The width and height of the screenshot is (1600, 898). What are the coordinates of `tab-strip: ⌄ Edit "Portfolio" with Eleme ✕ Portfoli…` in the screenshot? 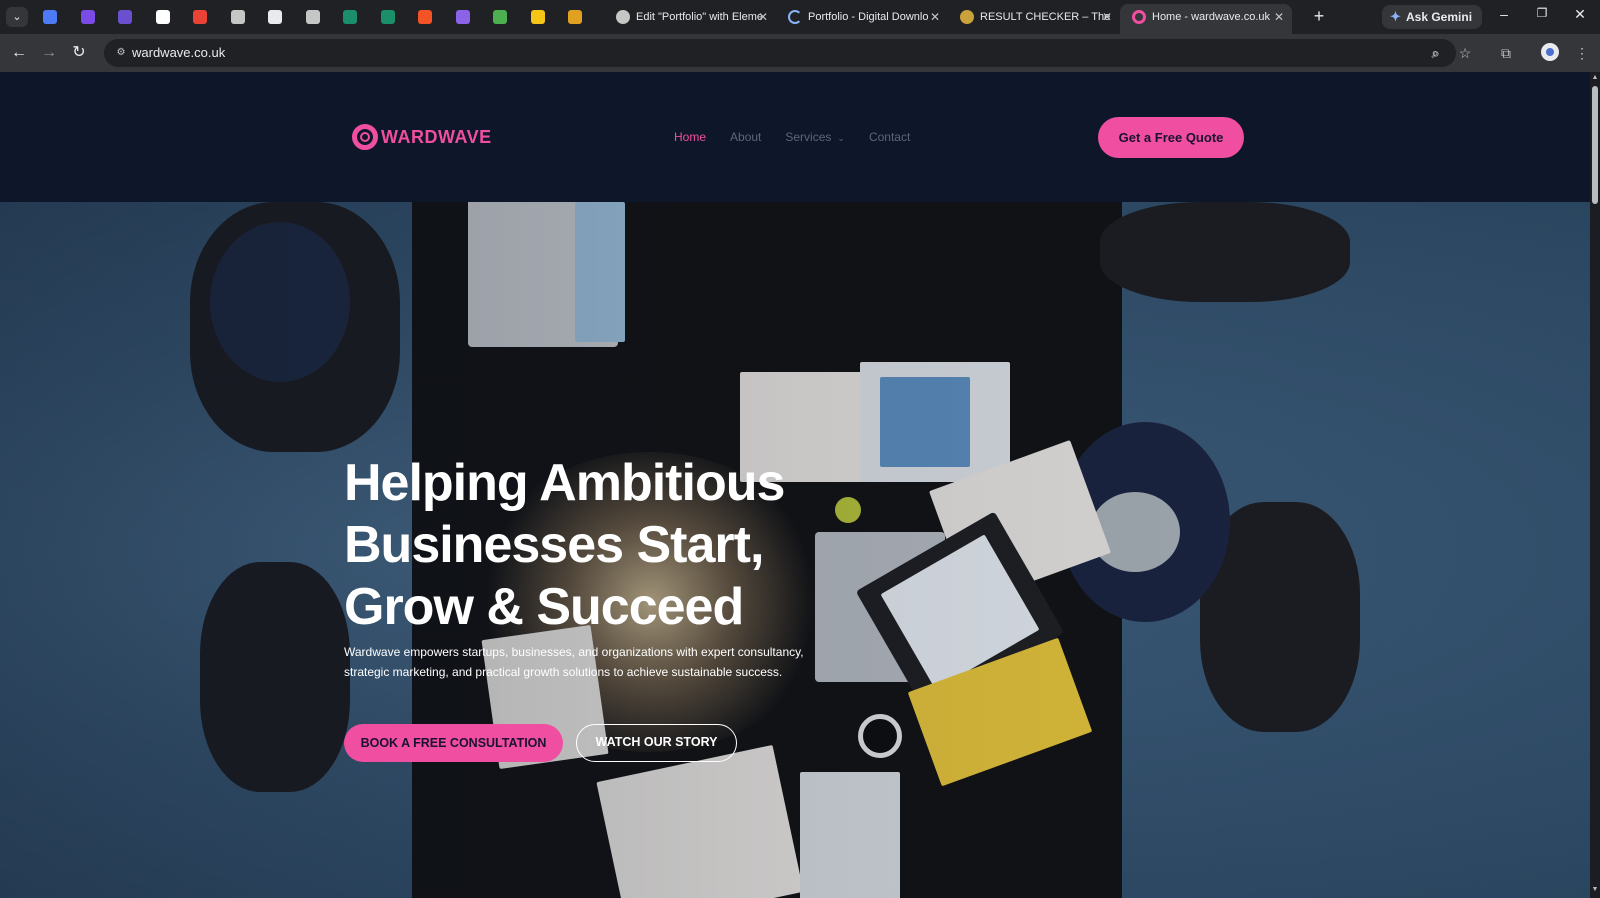 It's located at (800, 17).